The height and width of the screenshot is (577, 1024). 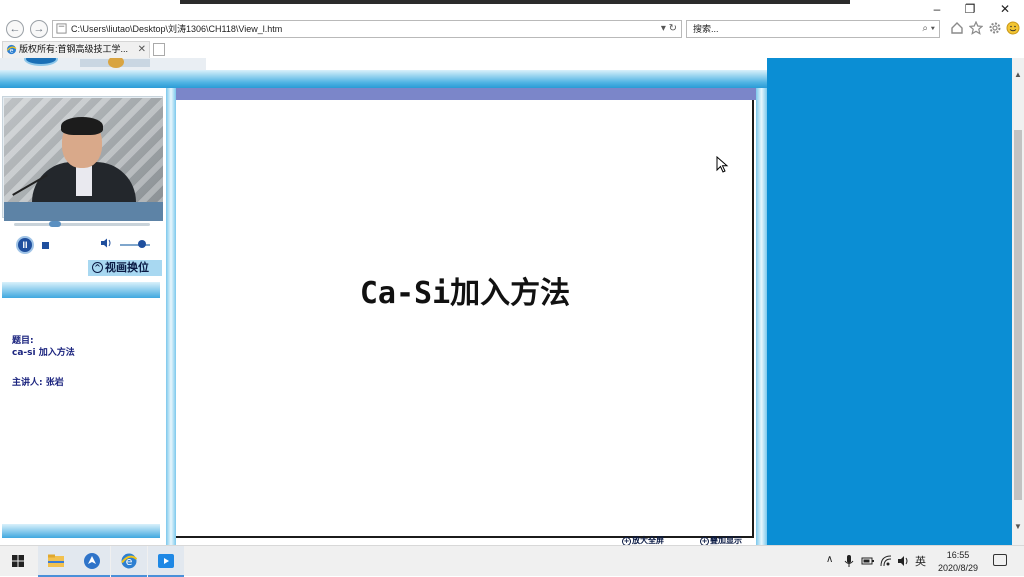 What do you see at coordinates (43, 353) in the screenshot?
I see `lecture-title-value: ca-si 加入方法` at bounding box center [43, 353].